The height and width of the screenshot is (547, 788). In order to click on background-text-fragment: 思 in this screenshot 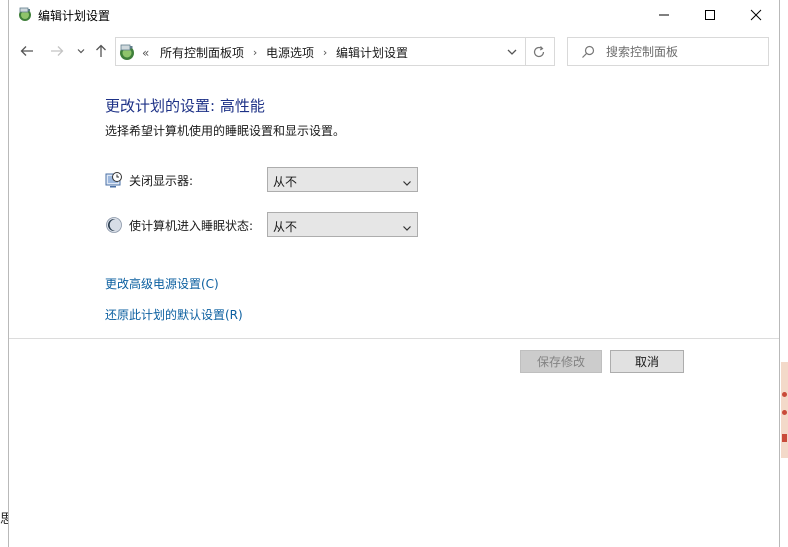, I will do `click(4, 519)`.